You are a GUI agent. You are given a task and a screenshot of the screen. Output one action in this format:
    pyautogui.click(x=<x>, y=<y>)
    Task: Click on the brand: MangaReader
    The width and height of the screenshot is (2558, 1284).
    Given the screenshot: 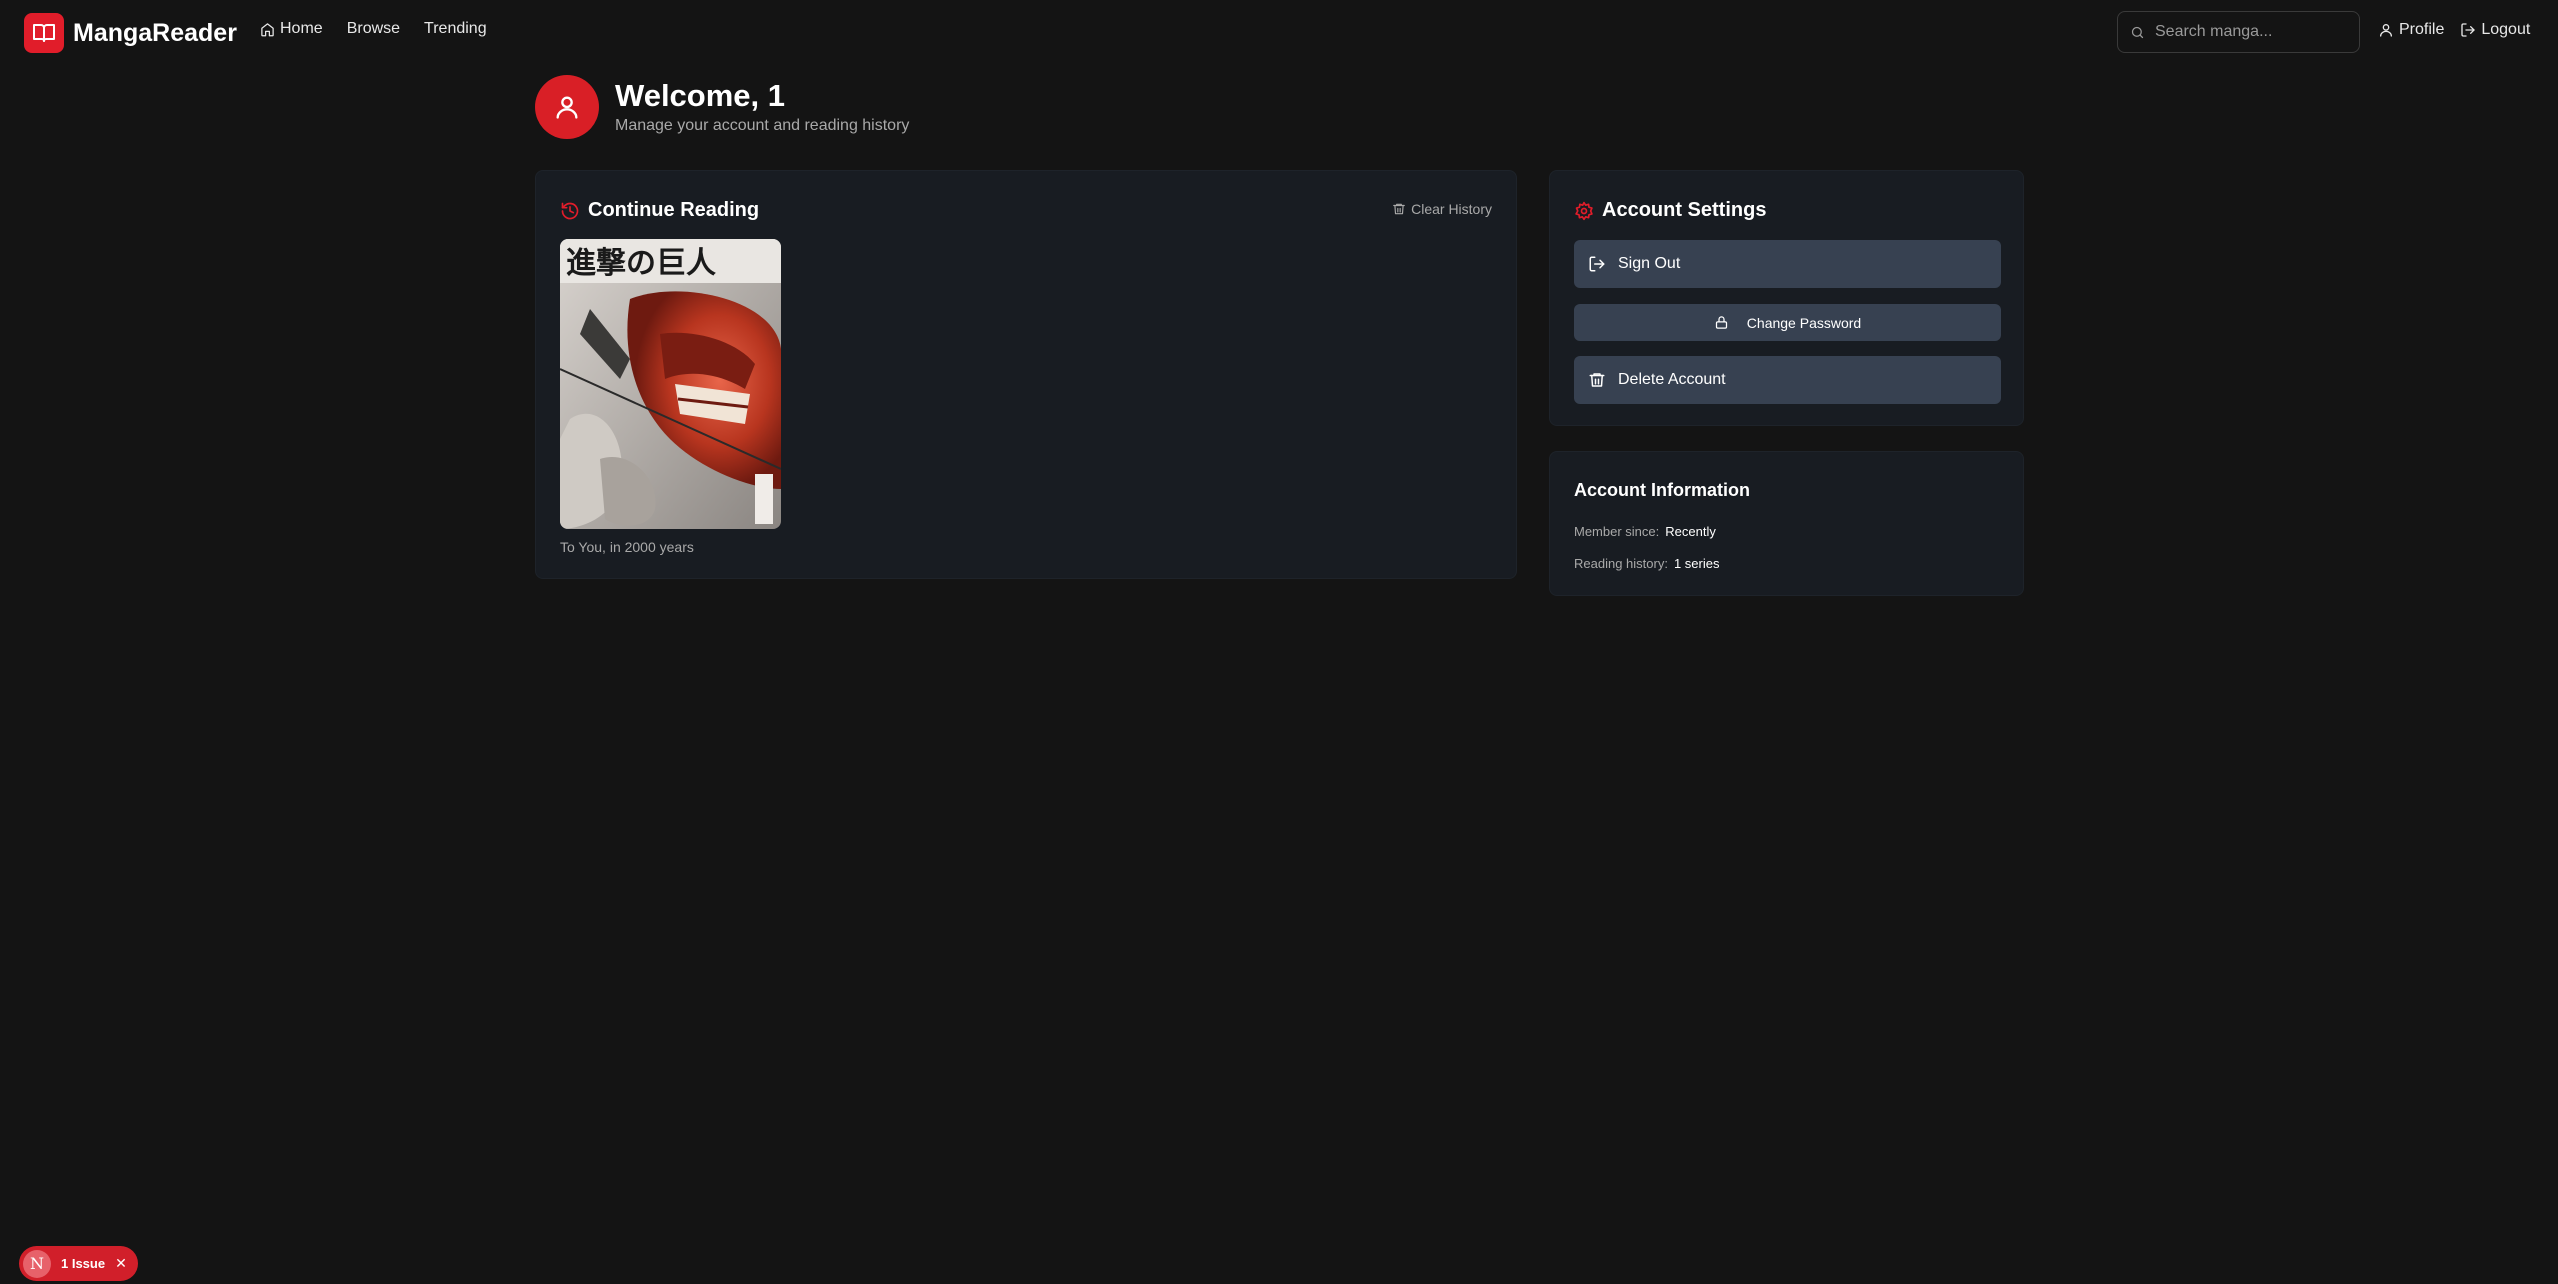 What is the action you would take?
    pyautogui.click(x=130, y=33)
    